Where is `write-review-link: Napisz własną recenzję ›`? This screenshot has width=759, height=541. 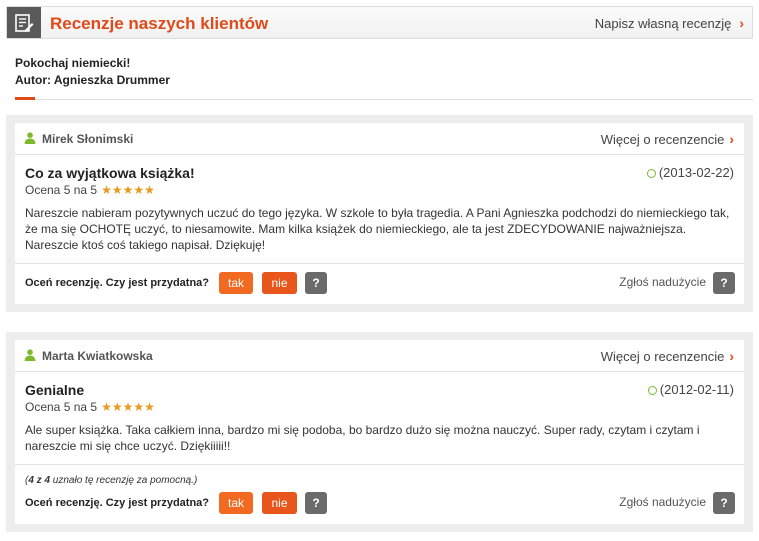 write-review-link: Napisz własną recenzję › is located at coordinates (669, 23).